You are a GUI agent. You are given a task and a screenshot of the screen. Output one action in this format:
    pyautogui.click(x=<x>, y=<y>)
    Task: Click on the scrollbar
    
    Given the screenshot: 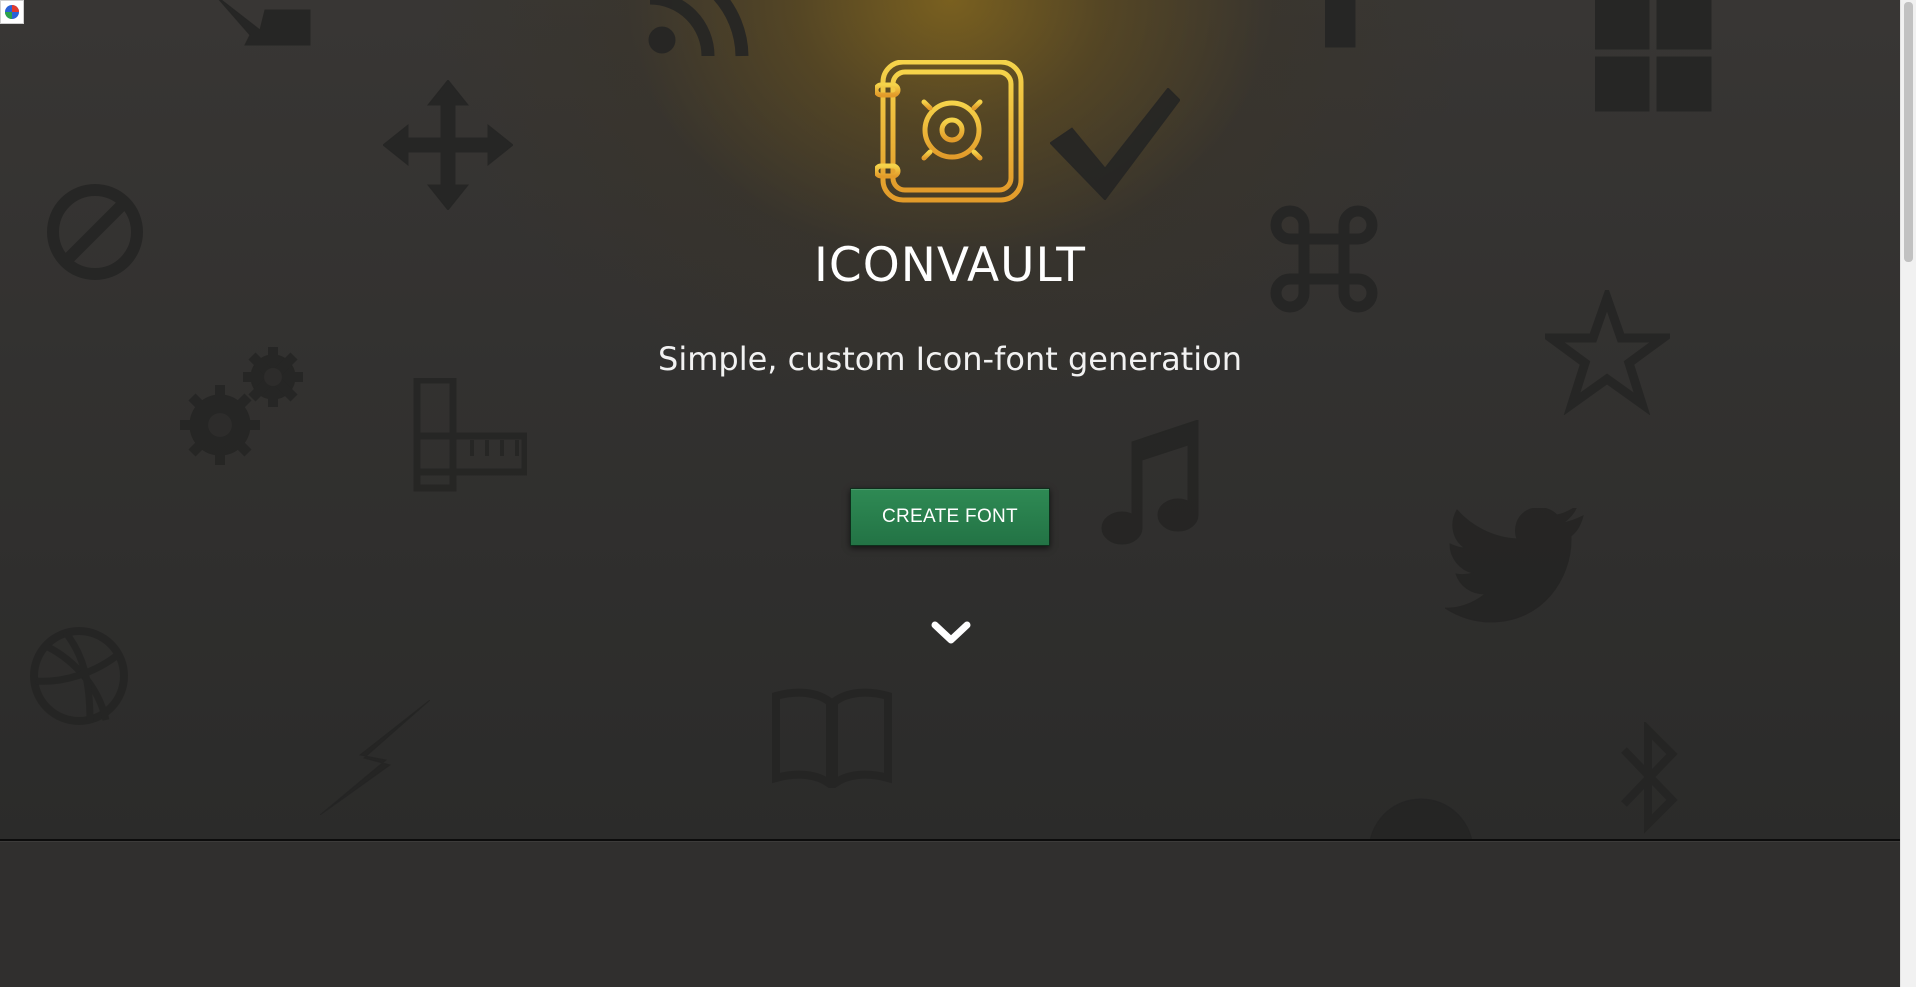 What is the action you would take?
    pyautogui.click(x=1908, y=493)
    